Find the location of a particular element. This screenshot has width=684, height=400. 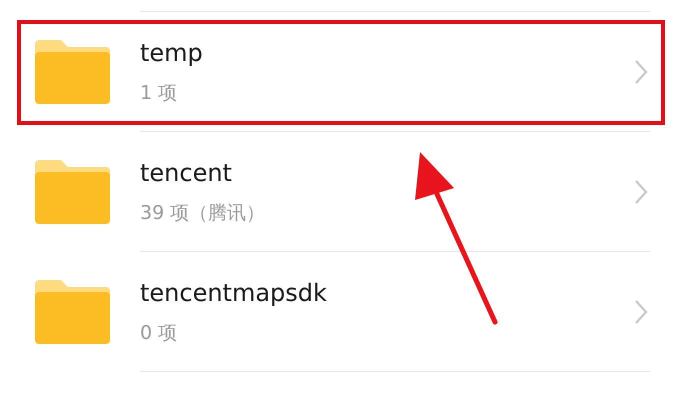

item-count: 39 项（腾讯） is located at coordinates (203, 212).